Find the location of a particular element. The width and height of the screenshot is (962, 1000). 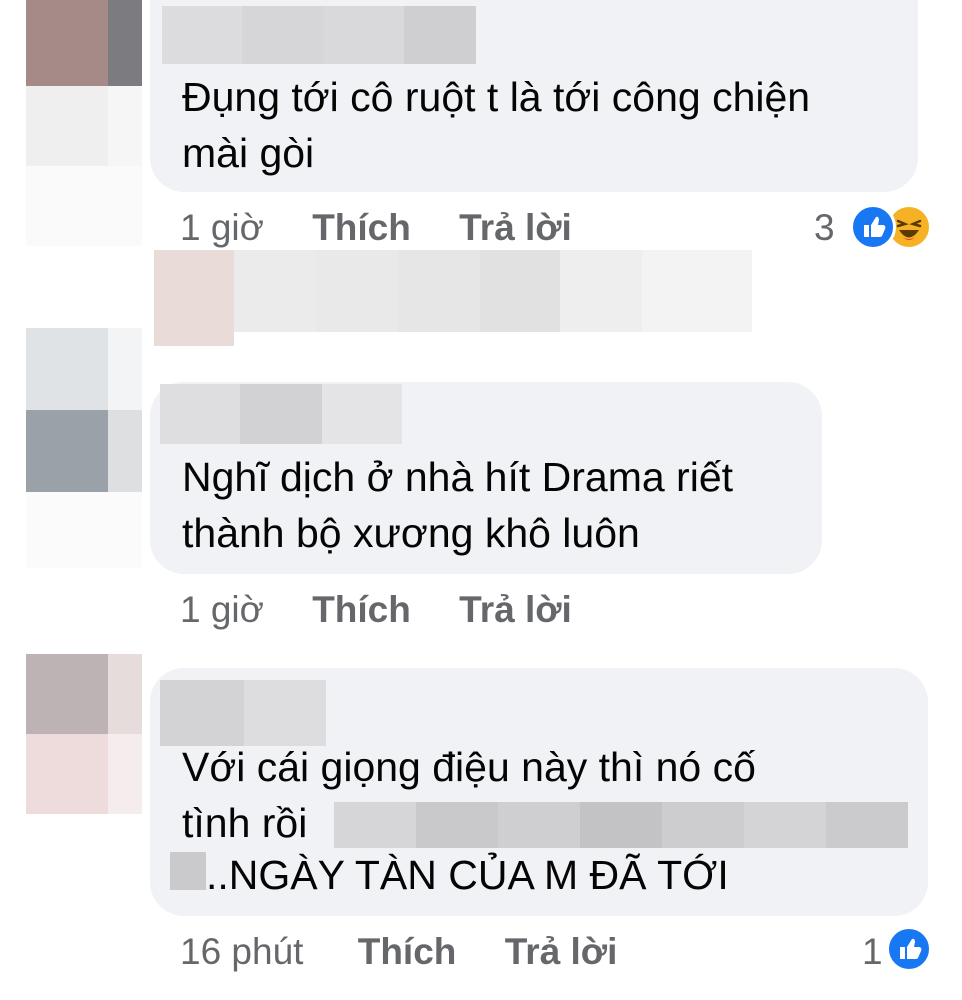

comment-text-line: mài gòi is located at coordinates (248, 153).